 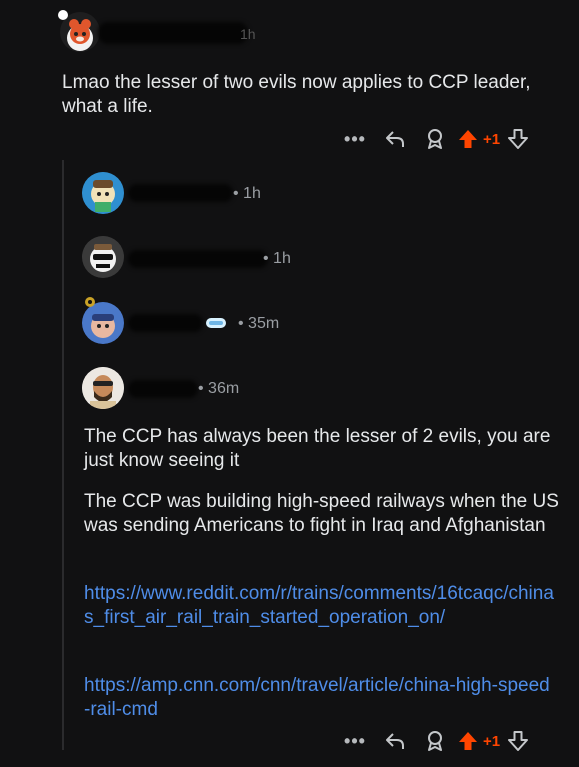 What do you see at coordinates (216, 323) in the screenshot?
I see `flair-icon` at bounding box center [216, 323].